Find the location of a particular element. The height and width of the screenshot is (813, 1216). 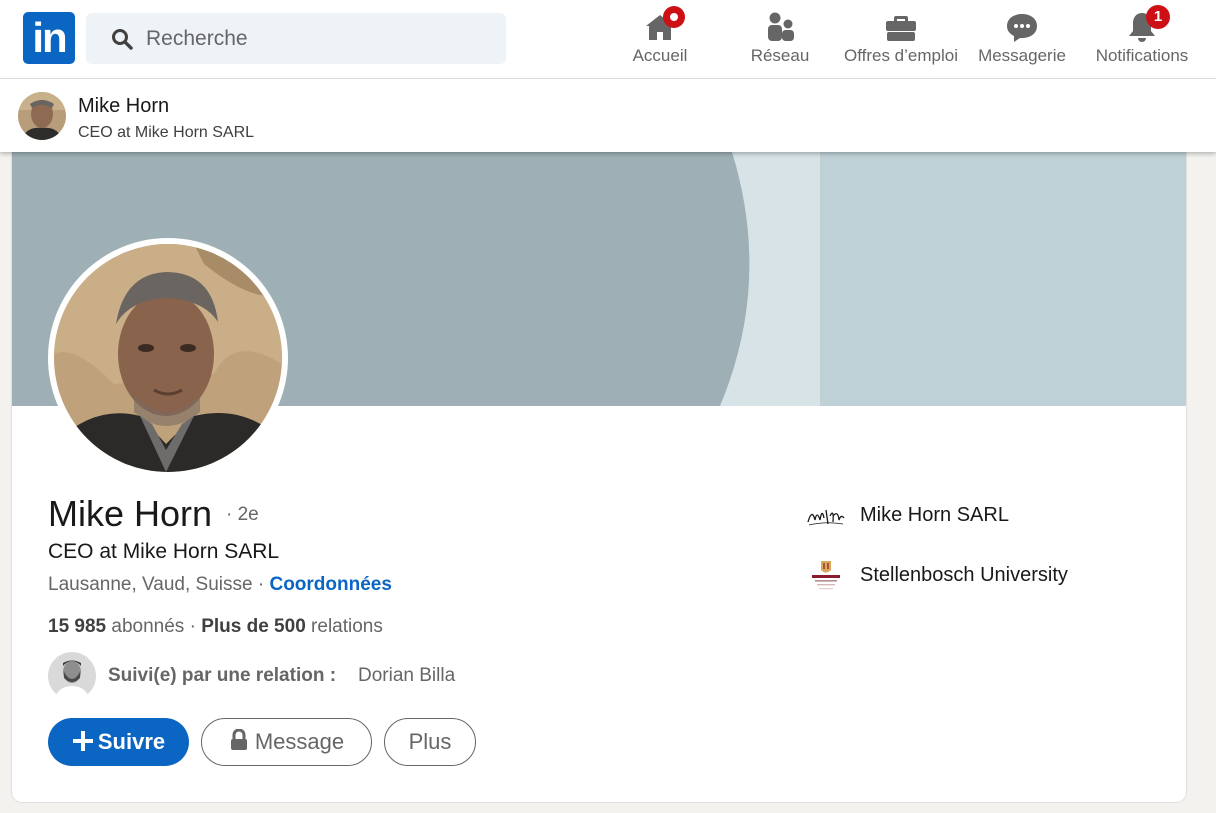

messaging-icon is located at coordinates (1022, 28).